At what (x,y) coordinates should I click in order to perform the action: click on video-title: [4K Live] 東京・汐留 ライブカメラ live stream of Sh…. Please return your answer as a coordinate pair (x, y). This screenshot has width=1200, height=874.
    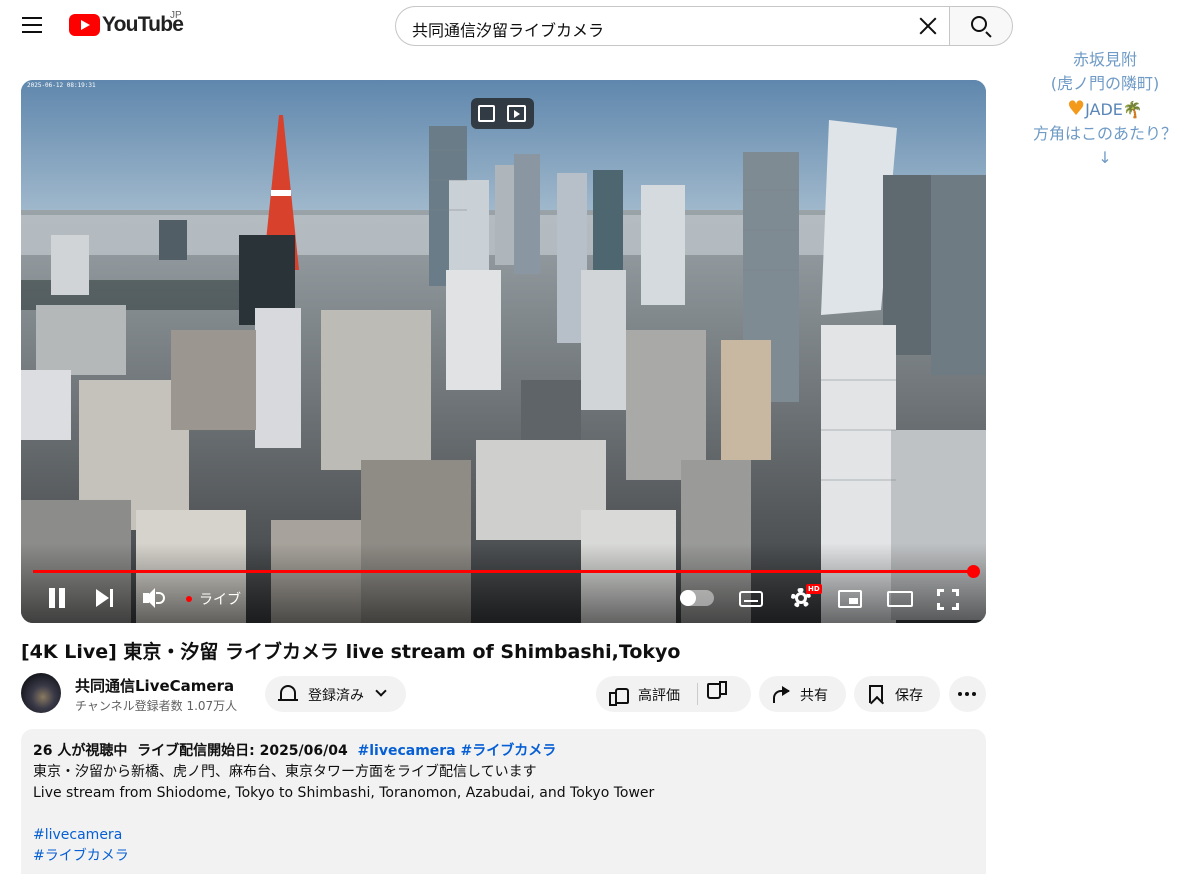
    Looking at the image, I should click on (351, 652).